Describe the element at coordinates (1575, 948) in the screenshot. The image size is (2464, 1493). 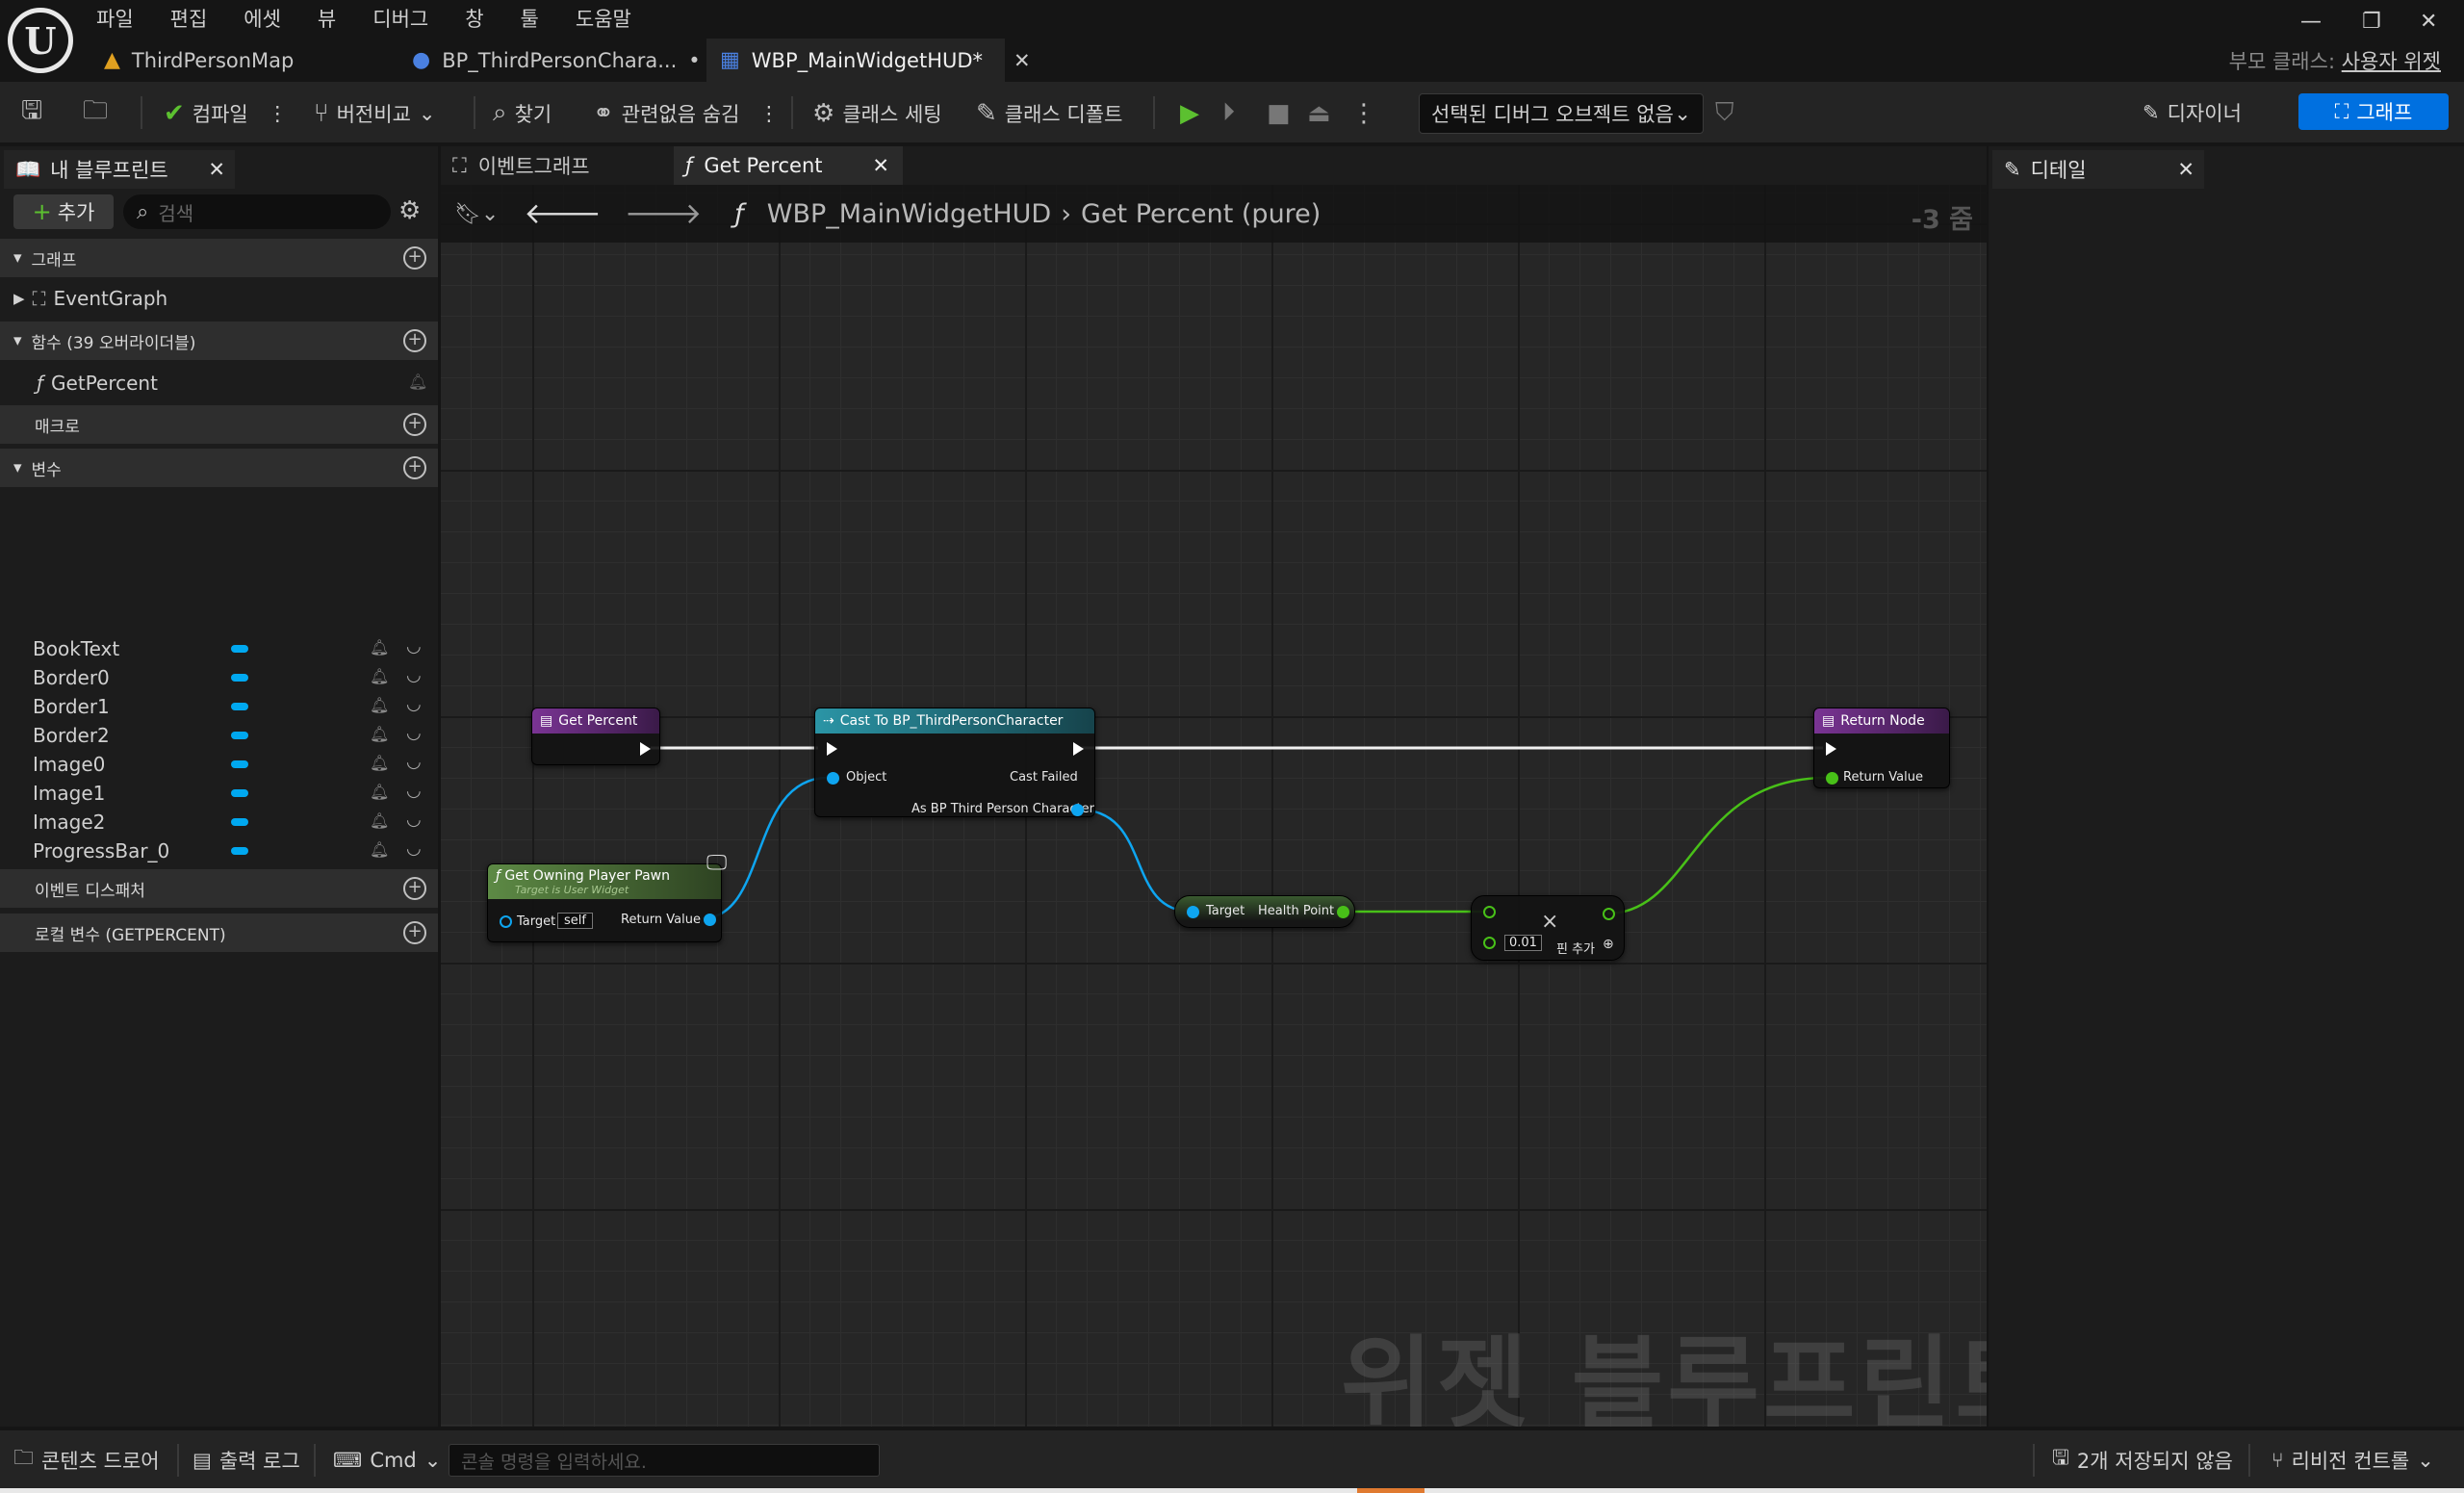
I see `add-pin-label: 핀 추가` at that location.